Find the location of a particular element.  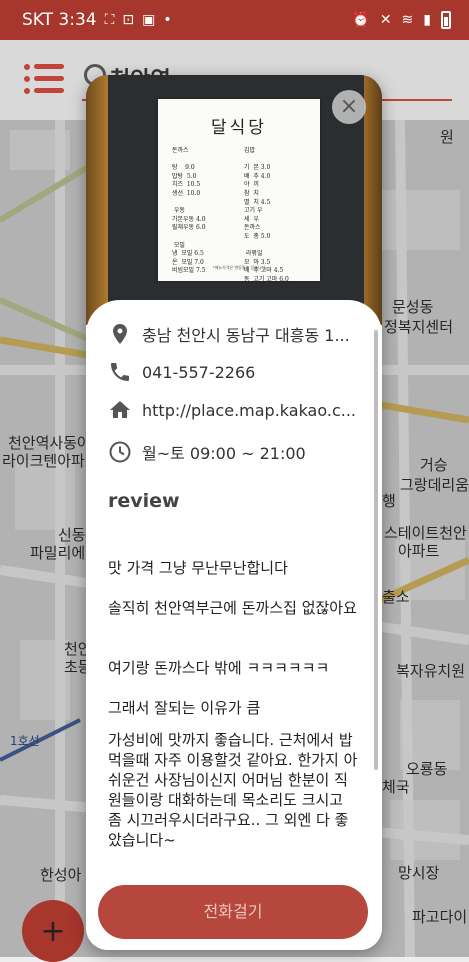

carrier-time: SKT 3:34 is located at coordinates (59, 20).